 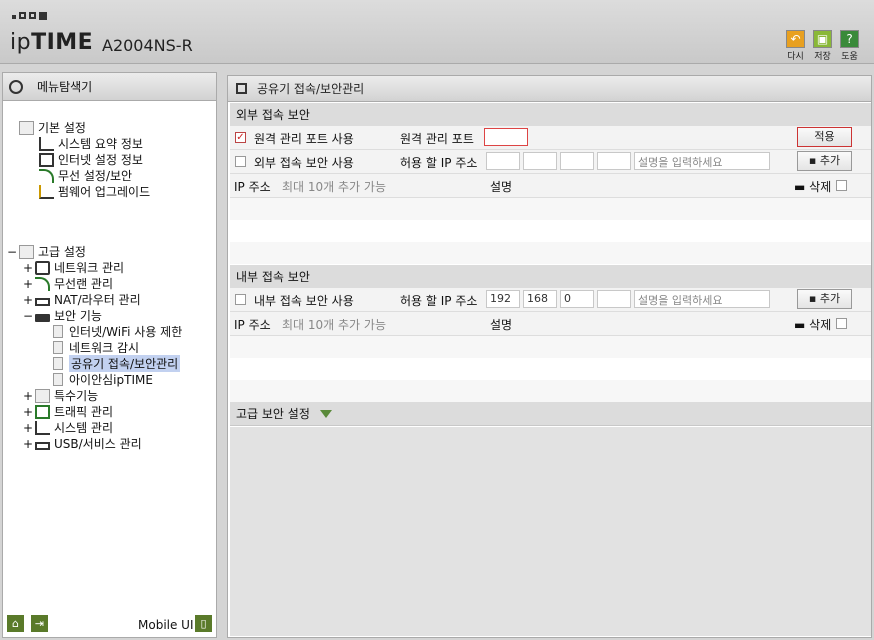 I want to click on router-icon, so click(x=42, y=301).